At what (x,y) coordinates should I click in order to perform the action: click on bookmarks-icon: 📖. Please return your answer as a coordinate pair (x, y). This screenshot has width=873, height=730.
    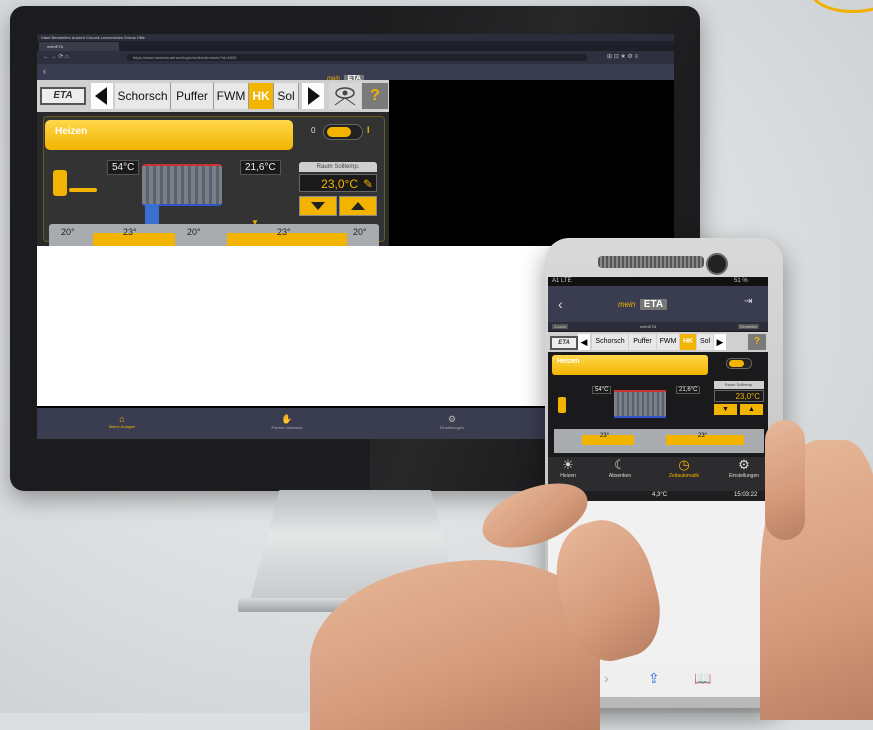
    Looking at the image, I should click on (702, 678).